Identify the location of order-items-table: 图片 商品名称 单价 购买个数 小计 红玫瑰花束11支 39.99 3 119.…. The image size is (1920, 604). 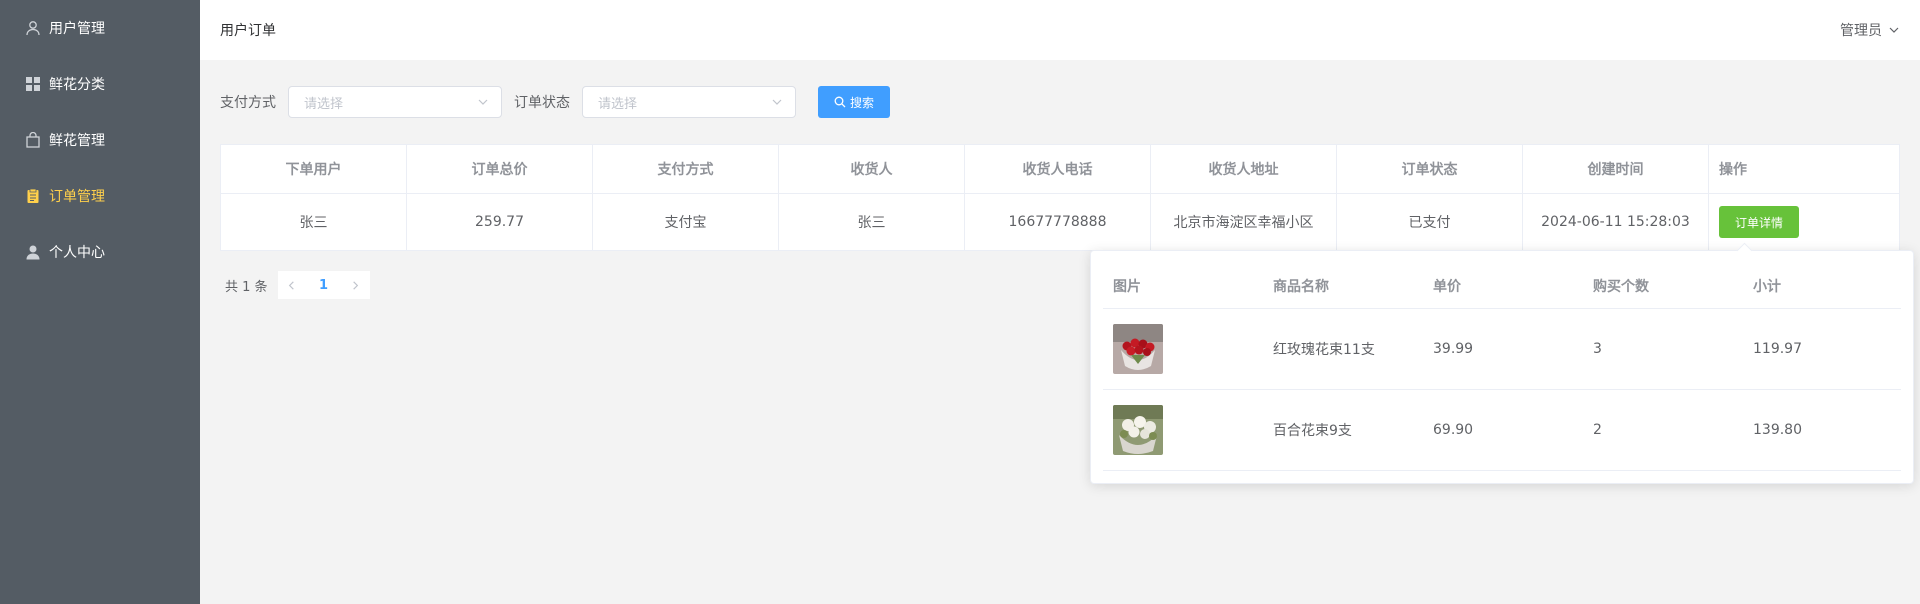
(1502, 367).